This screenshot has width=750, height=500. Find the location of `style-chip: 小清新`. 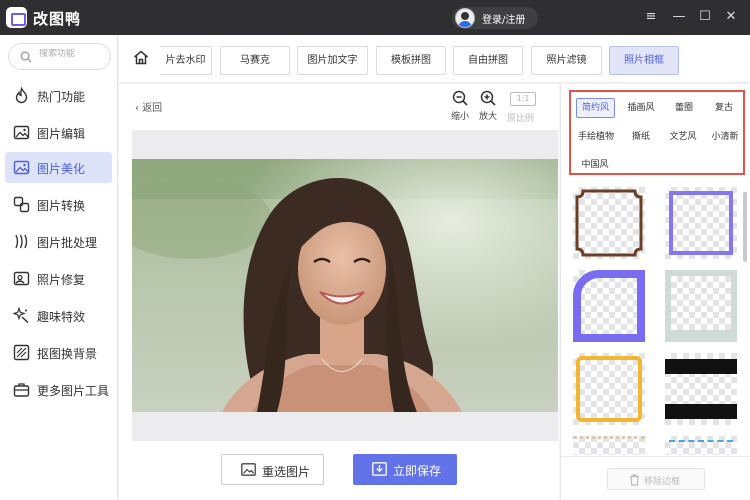

style-chip: 小清新 is located at coordinates (725, 137).